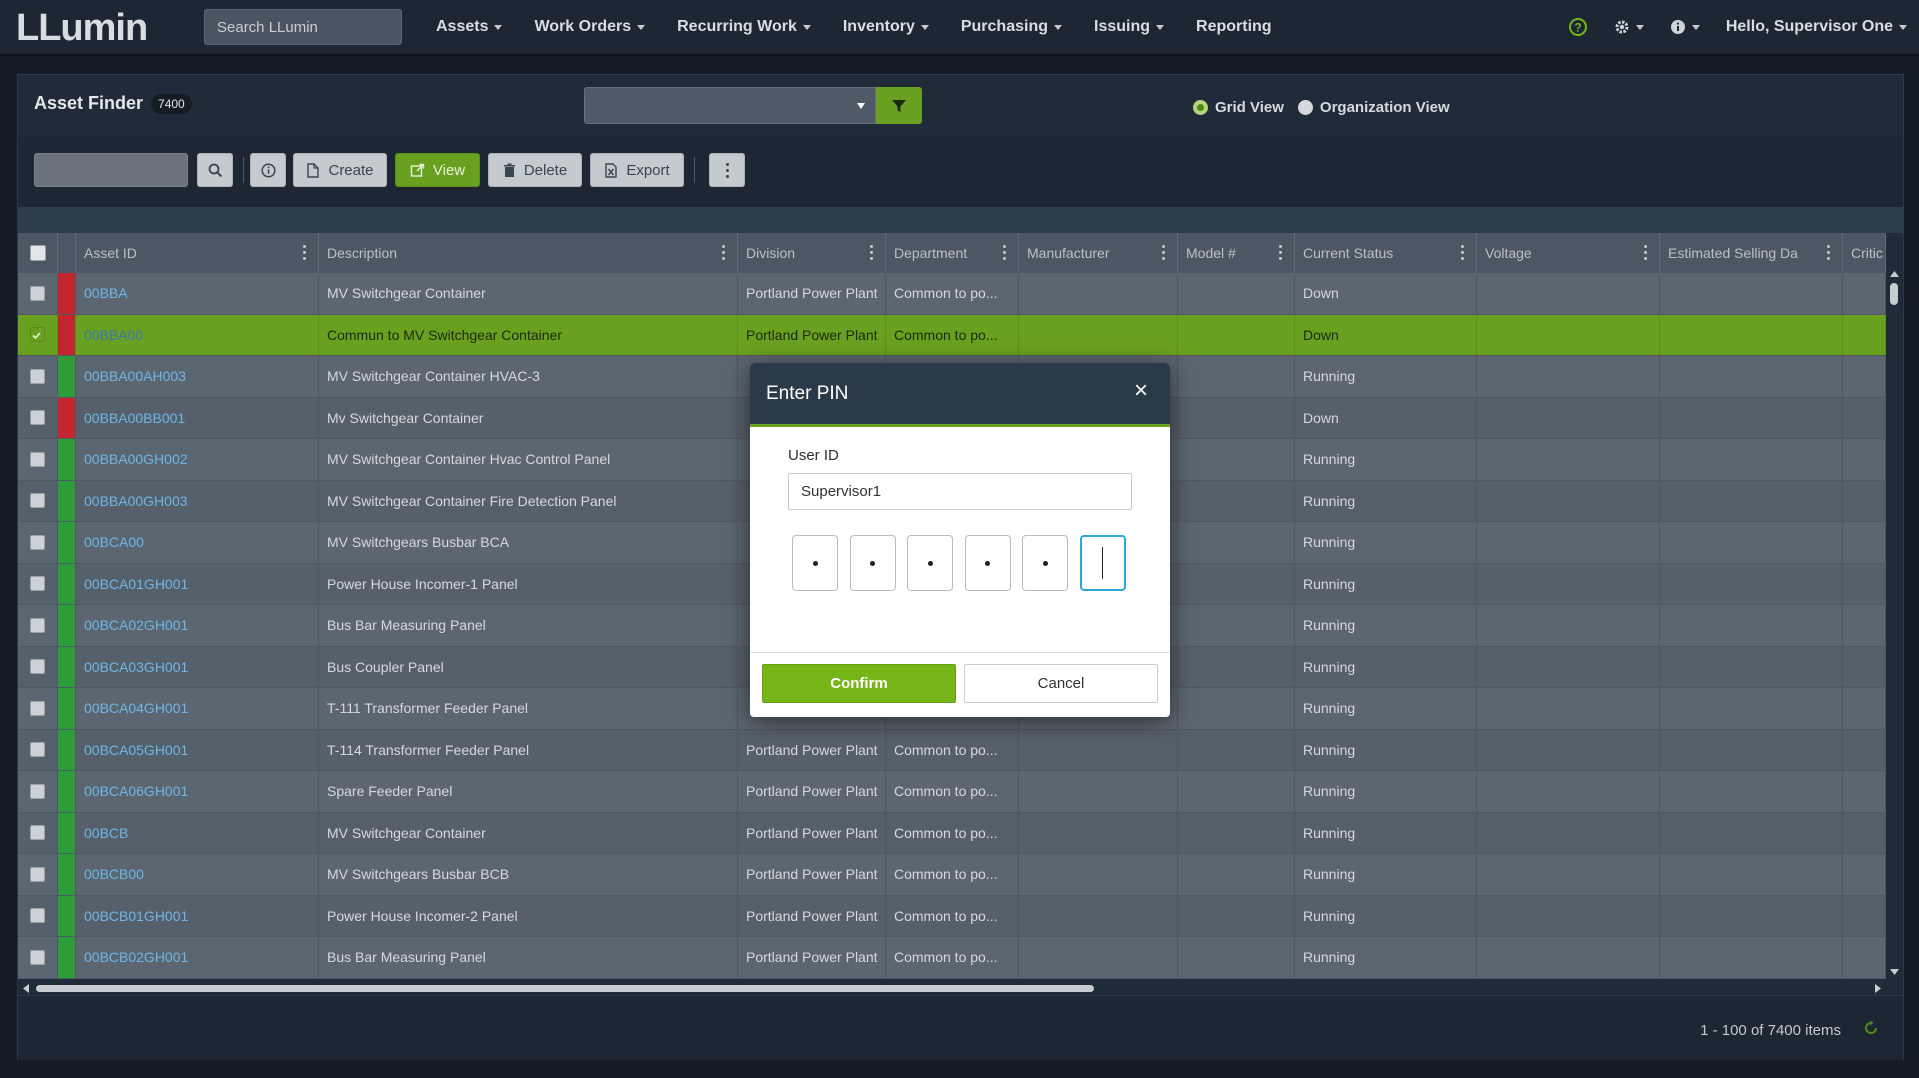 This screenshot has height=1078, width=1919. What do you see at coordinates (1200, 107) in the screenshot?
I see `grid-view-radio` at bounding box center [1200, 107].